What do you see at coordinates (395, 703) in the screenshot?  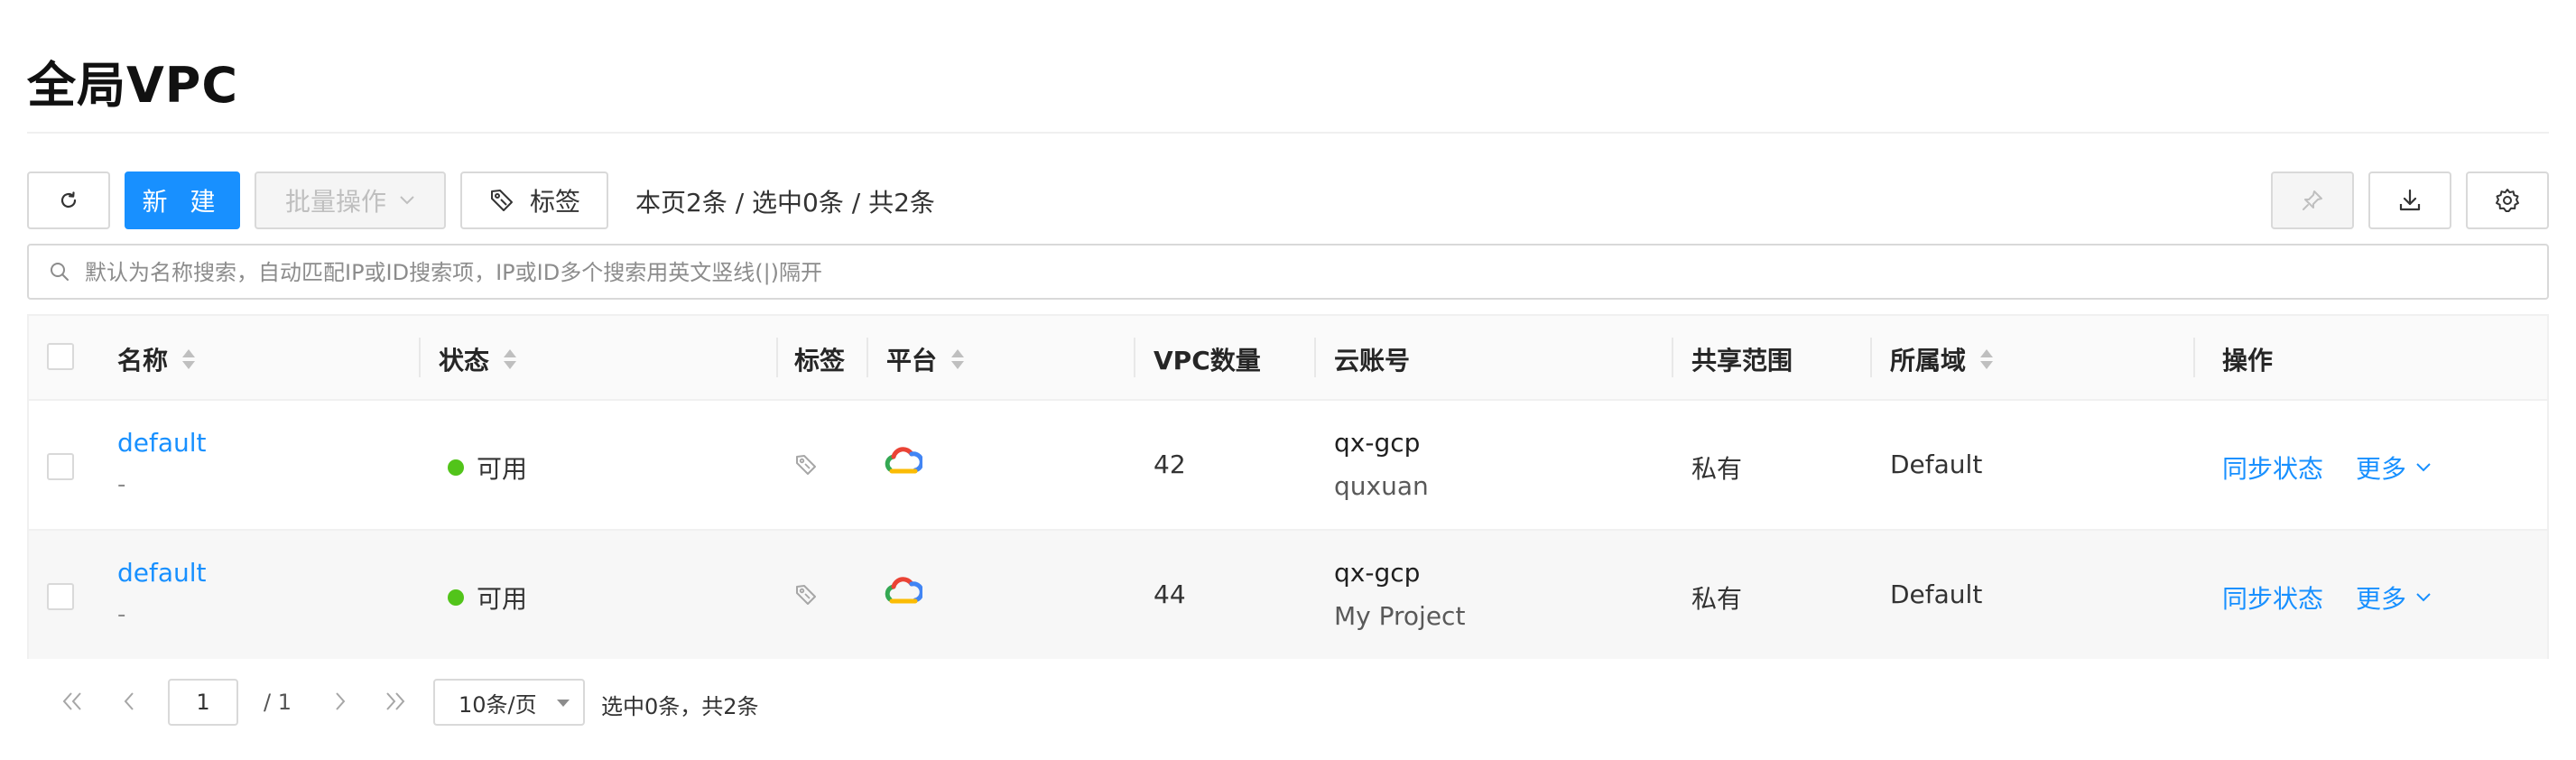 I see `last-page-icon` at bounding box center [395, 703].